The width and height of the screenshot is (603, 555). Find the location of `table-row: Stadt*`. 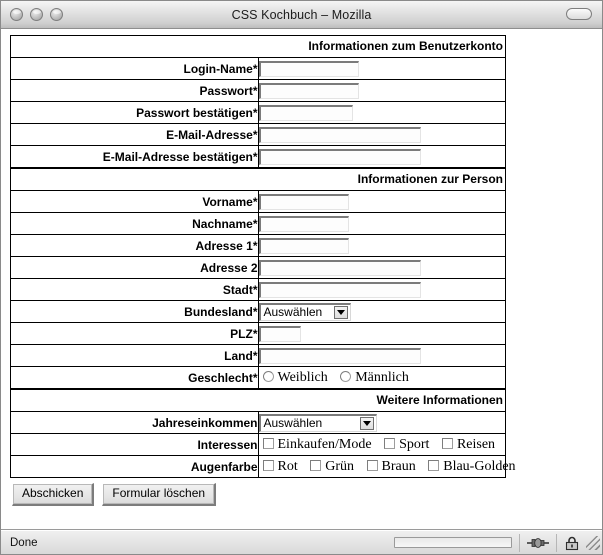

table-row: Stadt* is located at coordinates (258, 289).